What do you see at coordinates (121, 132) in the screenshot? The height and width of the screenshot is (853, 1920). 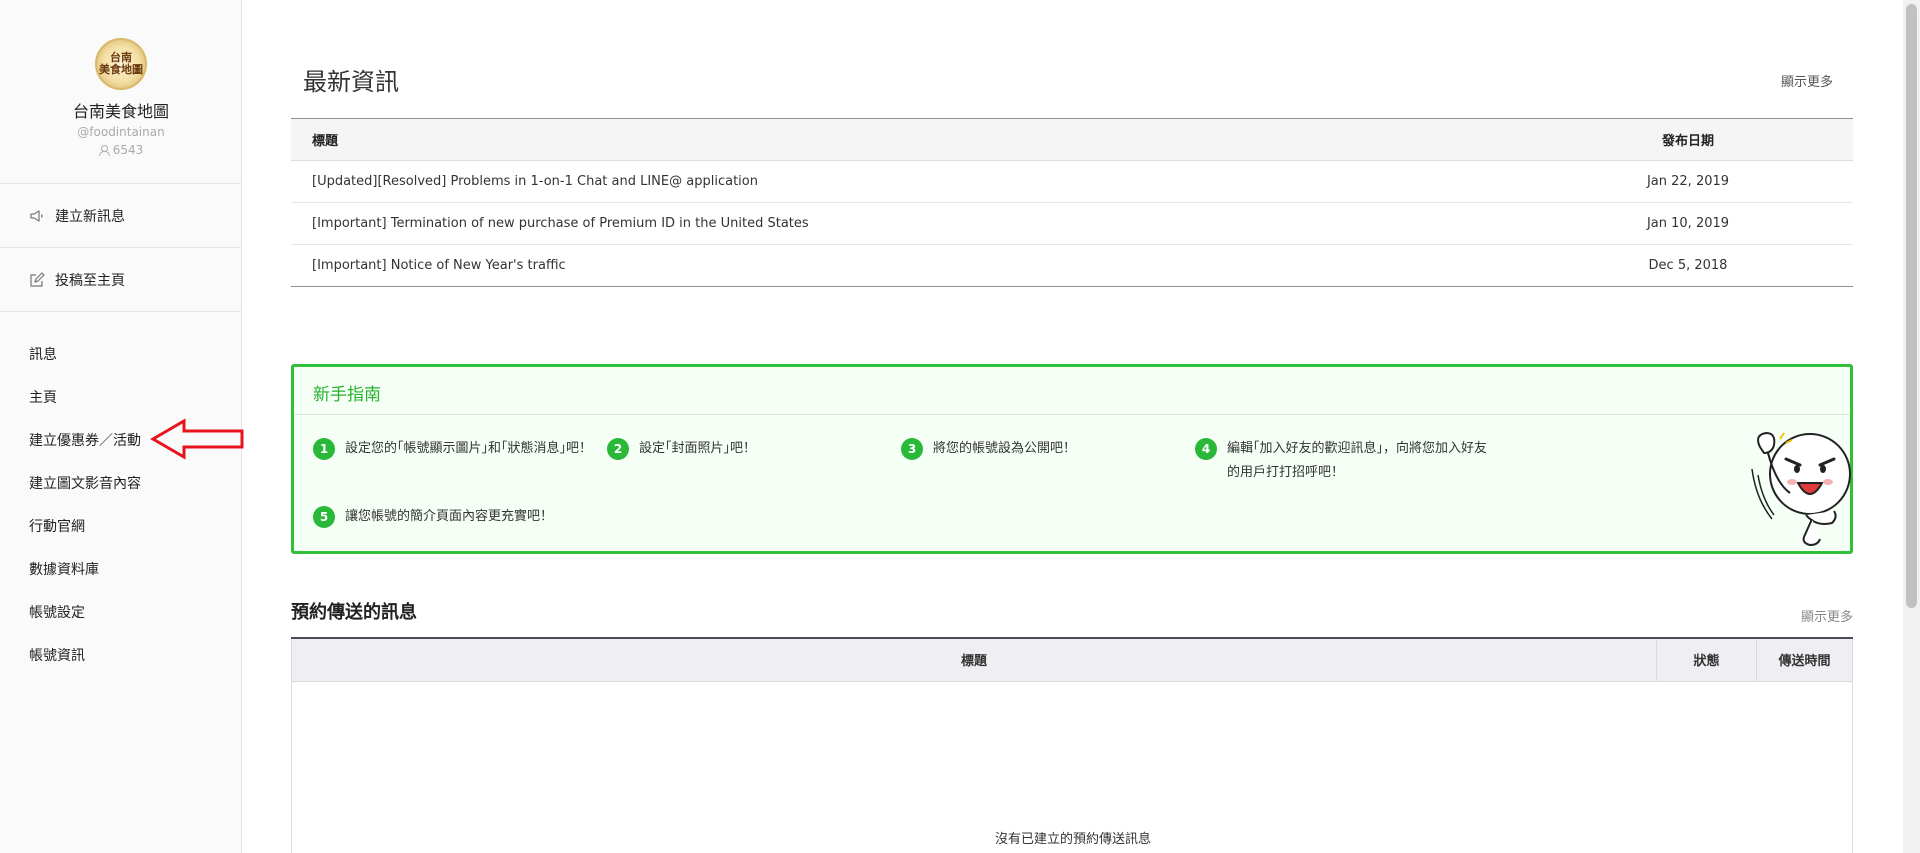 I see `account-id: @foodintainan` at bounding box center [121, 132].